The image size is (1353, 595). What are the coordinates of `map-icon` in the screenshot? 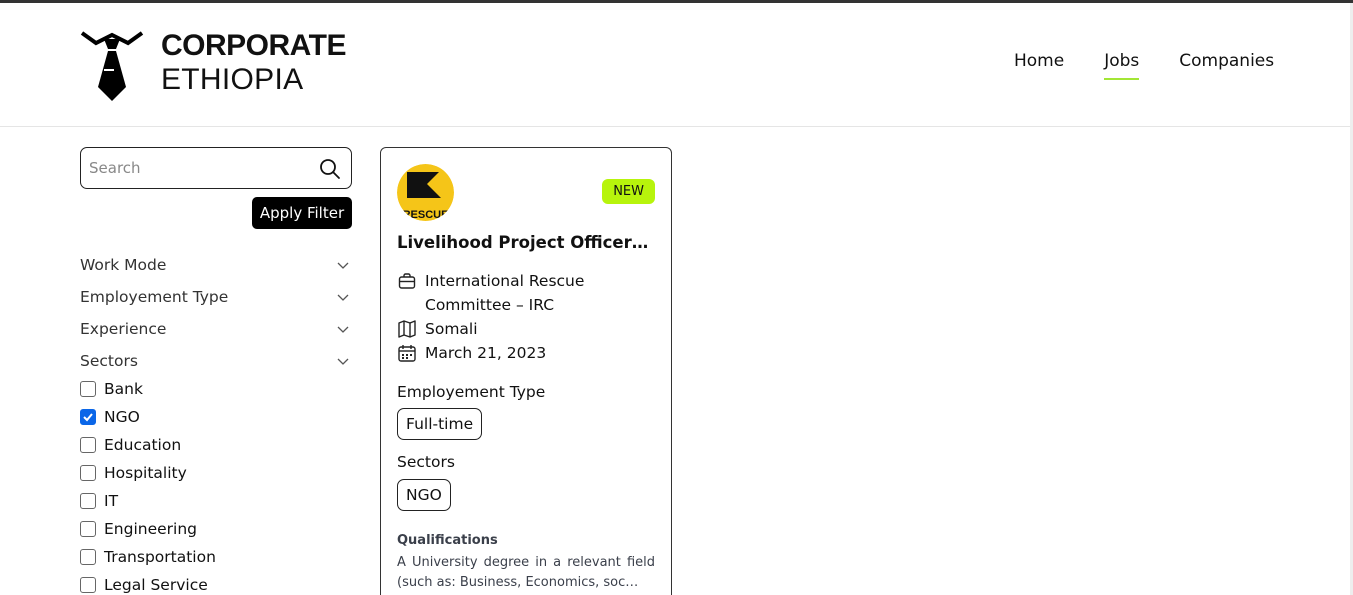 It's located at (407, 329).